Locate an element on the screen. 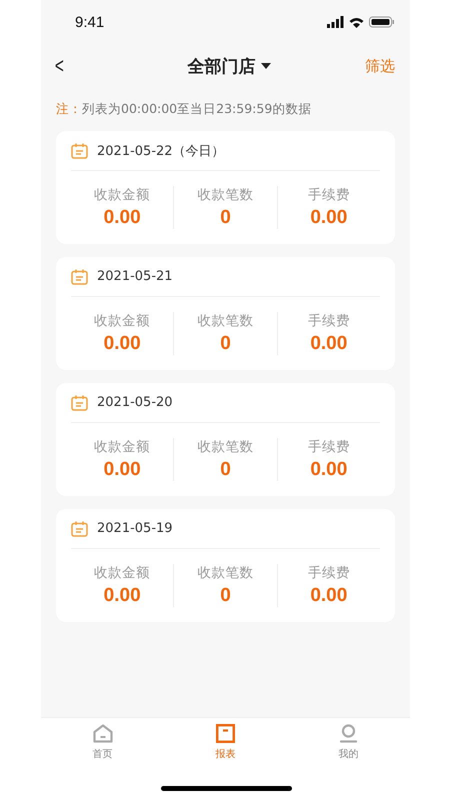 The height and width of the screenshot is (800, 450). dropdown-icon is located at coordinates (266, 66).